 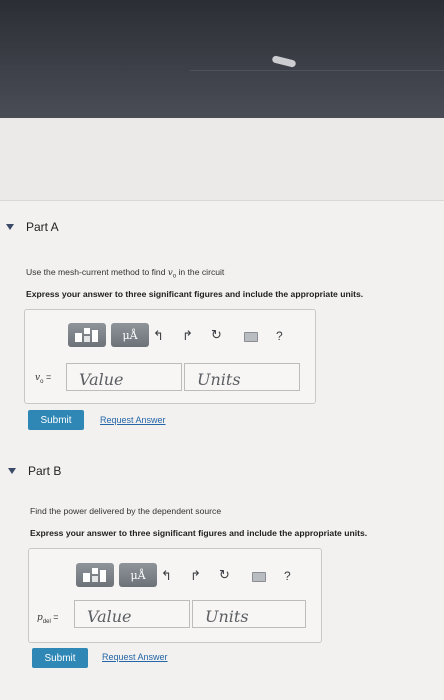 I want to click on problem-background-band, so click(x=222, y=159).